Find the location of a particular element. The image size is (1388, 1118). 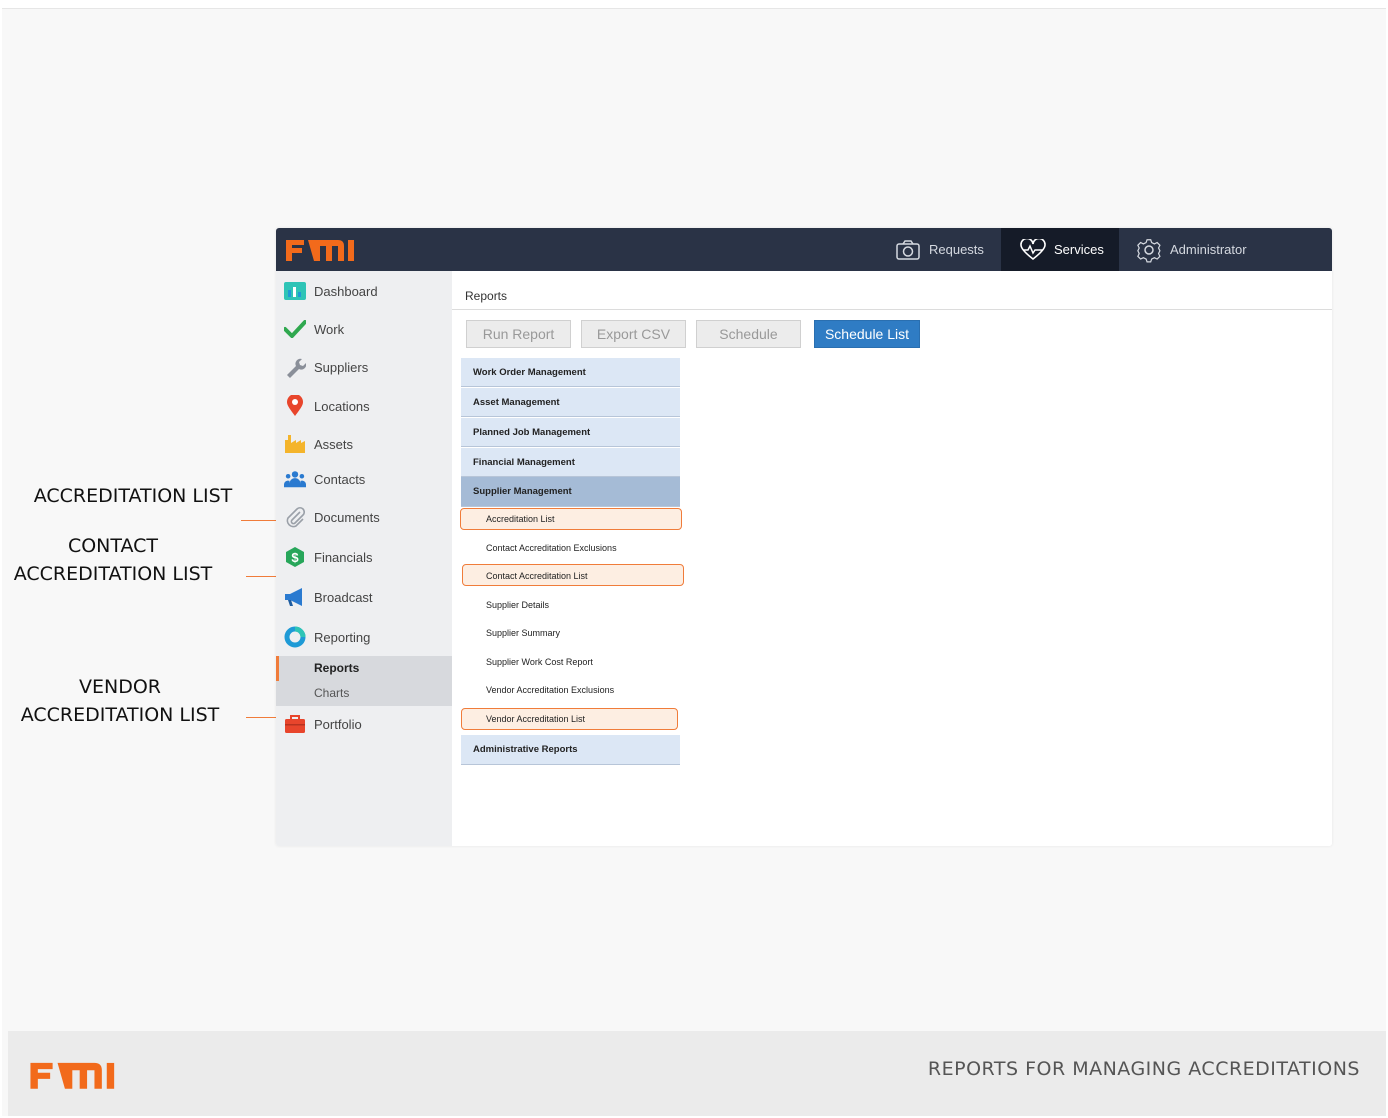

sidebar-item-assets: Assets is located at coordinates (318, 444).